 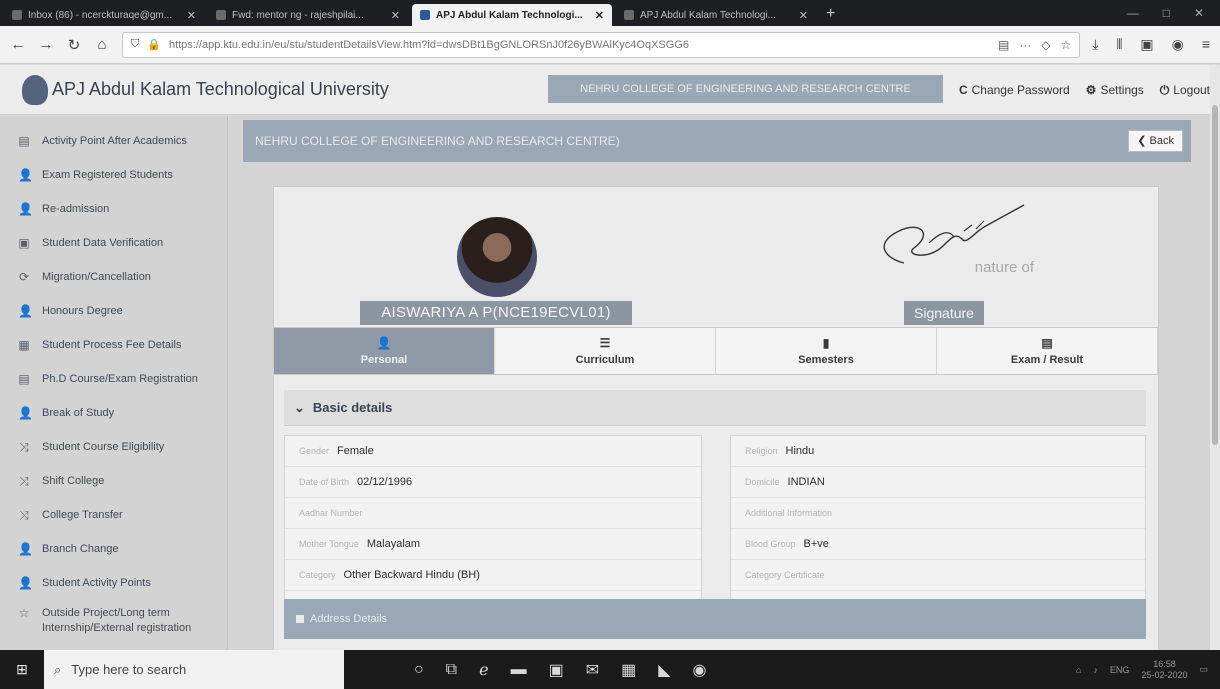 I want to click on tab-label: Exam / Result, so click(x=1047, y=360).